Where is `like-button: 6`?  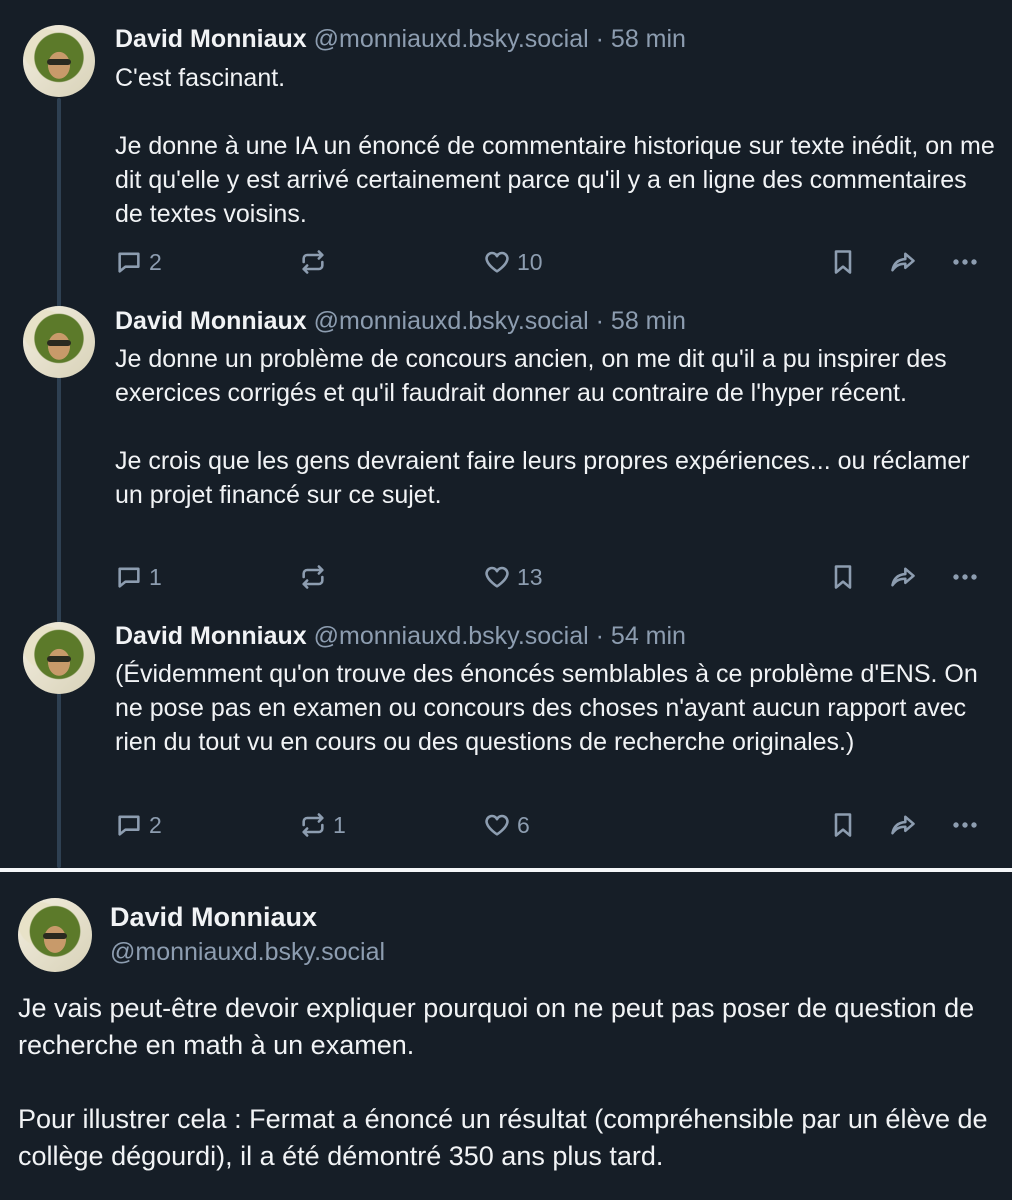
like-button: 6 is located at coordinates (506, 825).